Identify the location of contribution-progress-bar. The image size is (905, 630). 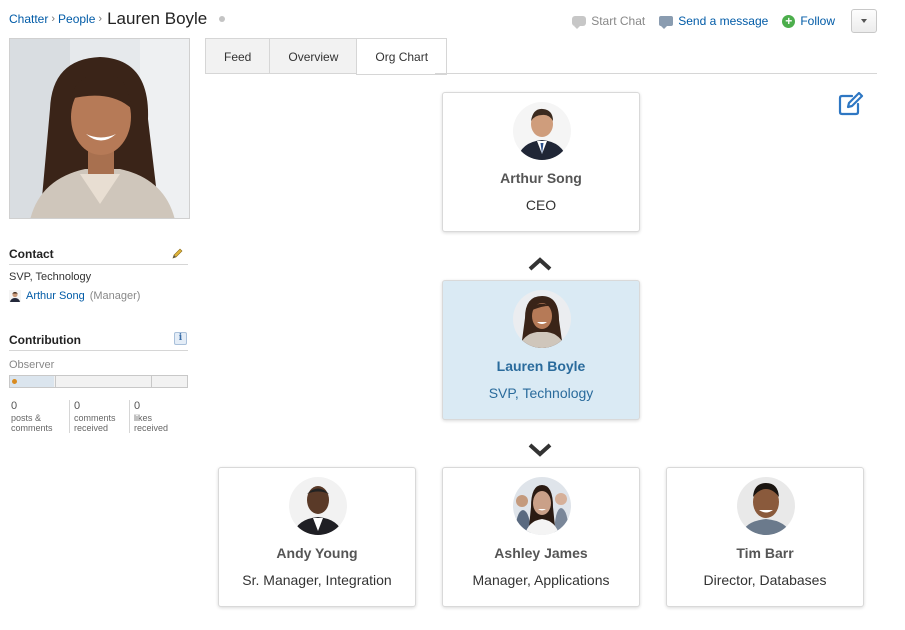
(98, 381).